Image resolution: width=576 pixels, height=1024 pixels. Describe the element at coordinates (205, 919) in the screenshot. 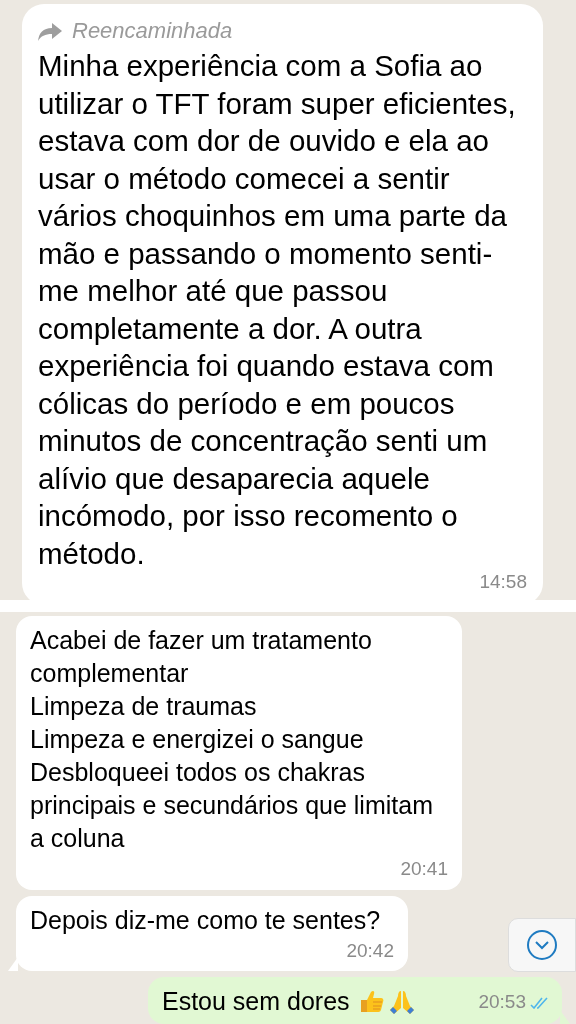

I see `message-text: Depois diz-me como te sentes?` at that location.